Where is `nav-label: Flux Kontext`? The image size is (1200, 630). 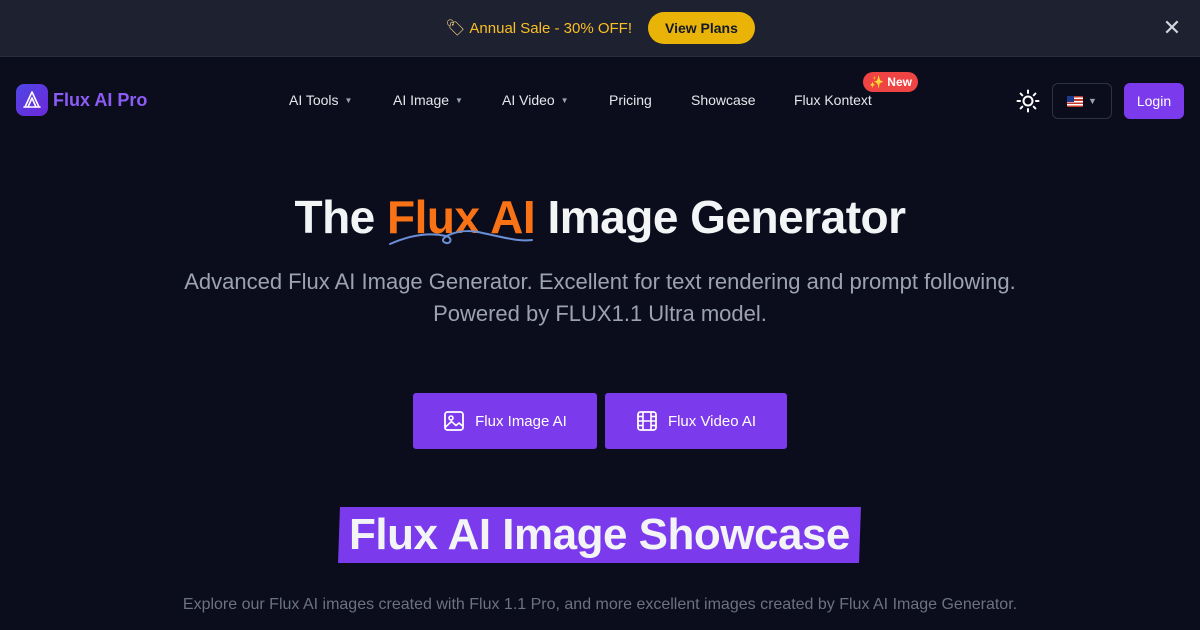 nav-label: Flux Kontext is located at coordinates (833, 100).